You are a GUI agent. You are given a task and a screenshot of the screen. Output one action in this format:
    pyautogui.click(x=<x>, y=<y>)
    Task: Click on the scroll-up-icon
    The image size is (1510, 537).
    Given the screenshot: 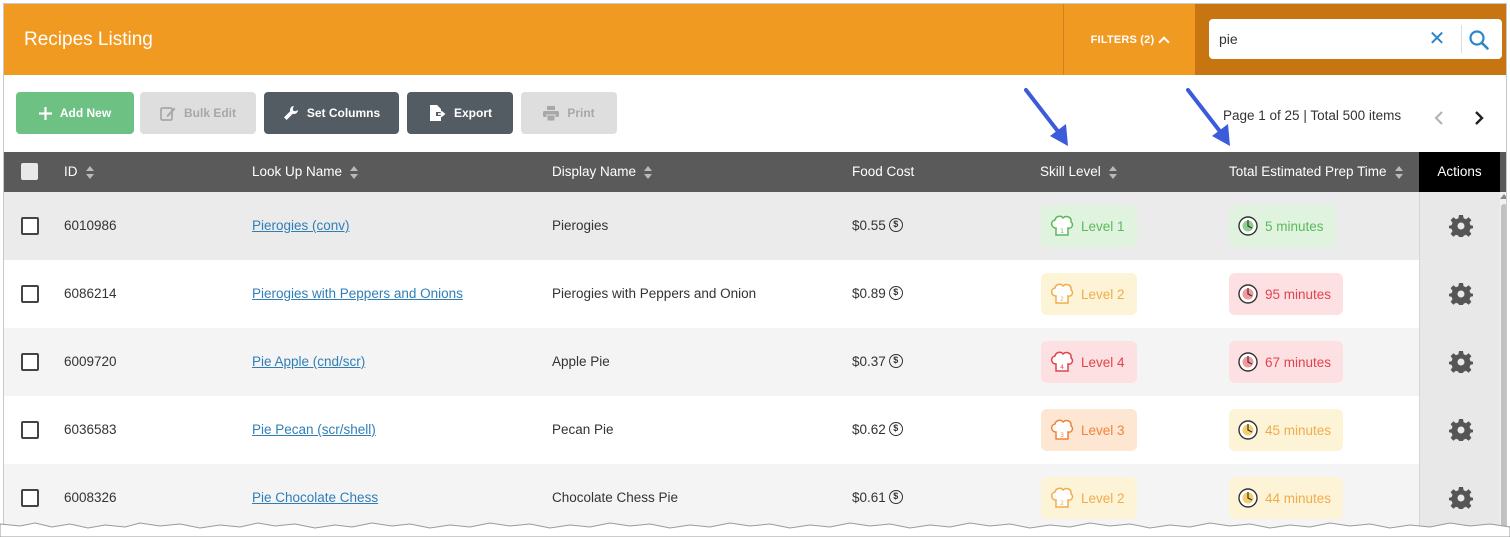 What is the action you would take?
    pyautogui.click(x=1503, y=196)
    